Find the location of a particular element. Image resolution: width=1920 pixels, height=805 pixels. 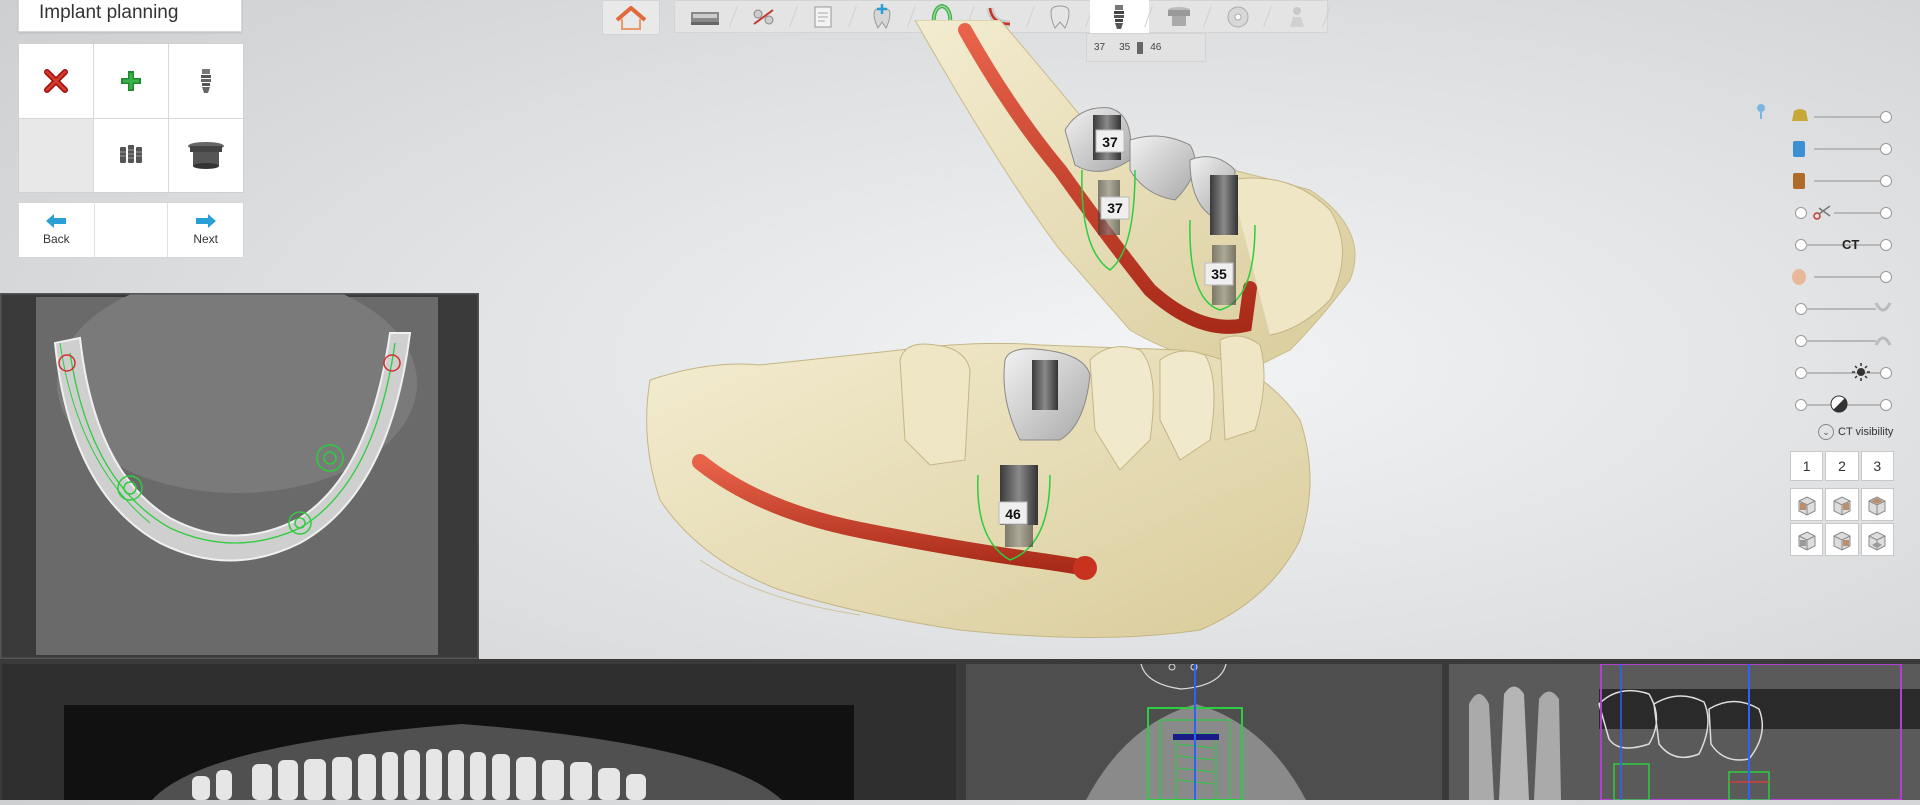

arrow-right-icon is located at coordinates (205, 221).